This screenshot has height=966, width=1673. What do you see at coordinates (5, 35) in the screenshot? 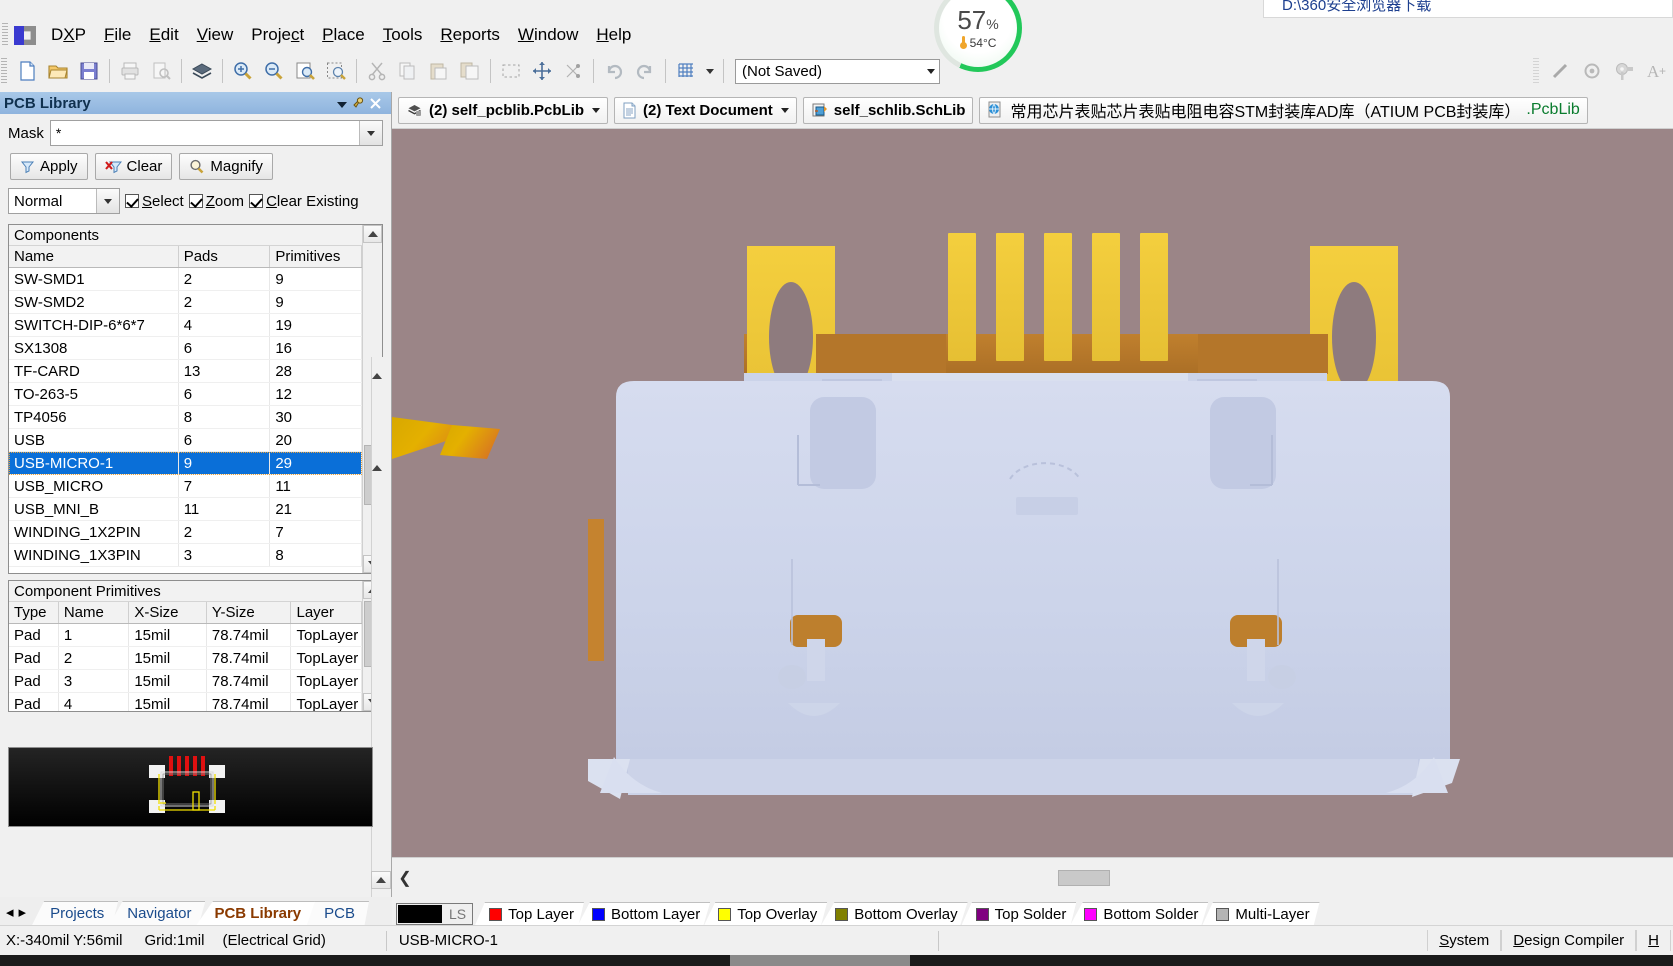
I see `menubar-grip` at bounding box center [5, 35].